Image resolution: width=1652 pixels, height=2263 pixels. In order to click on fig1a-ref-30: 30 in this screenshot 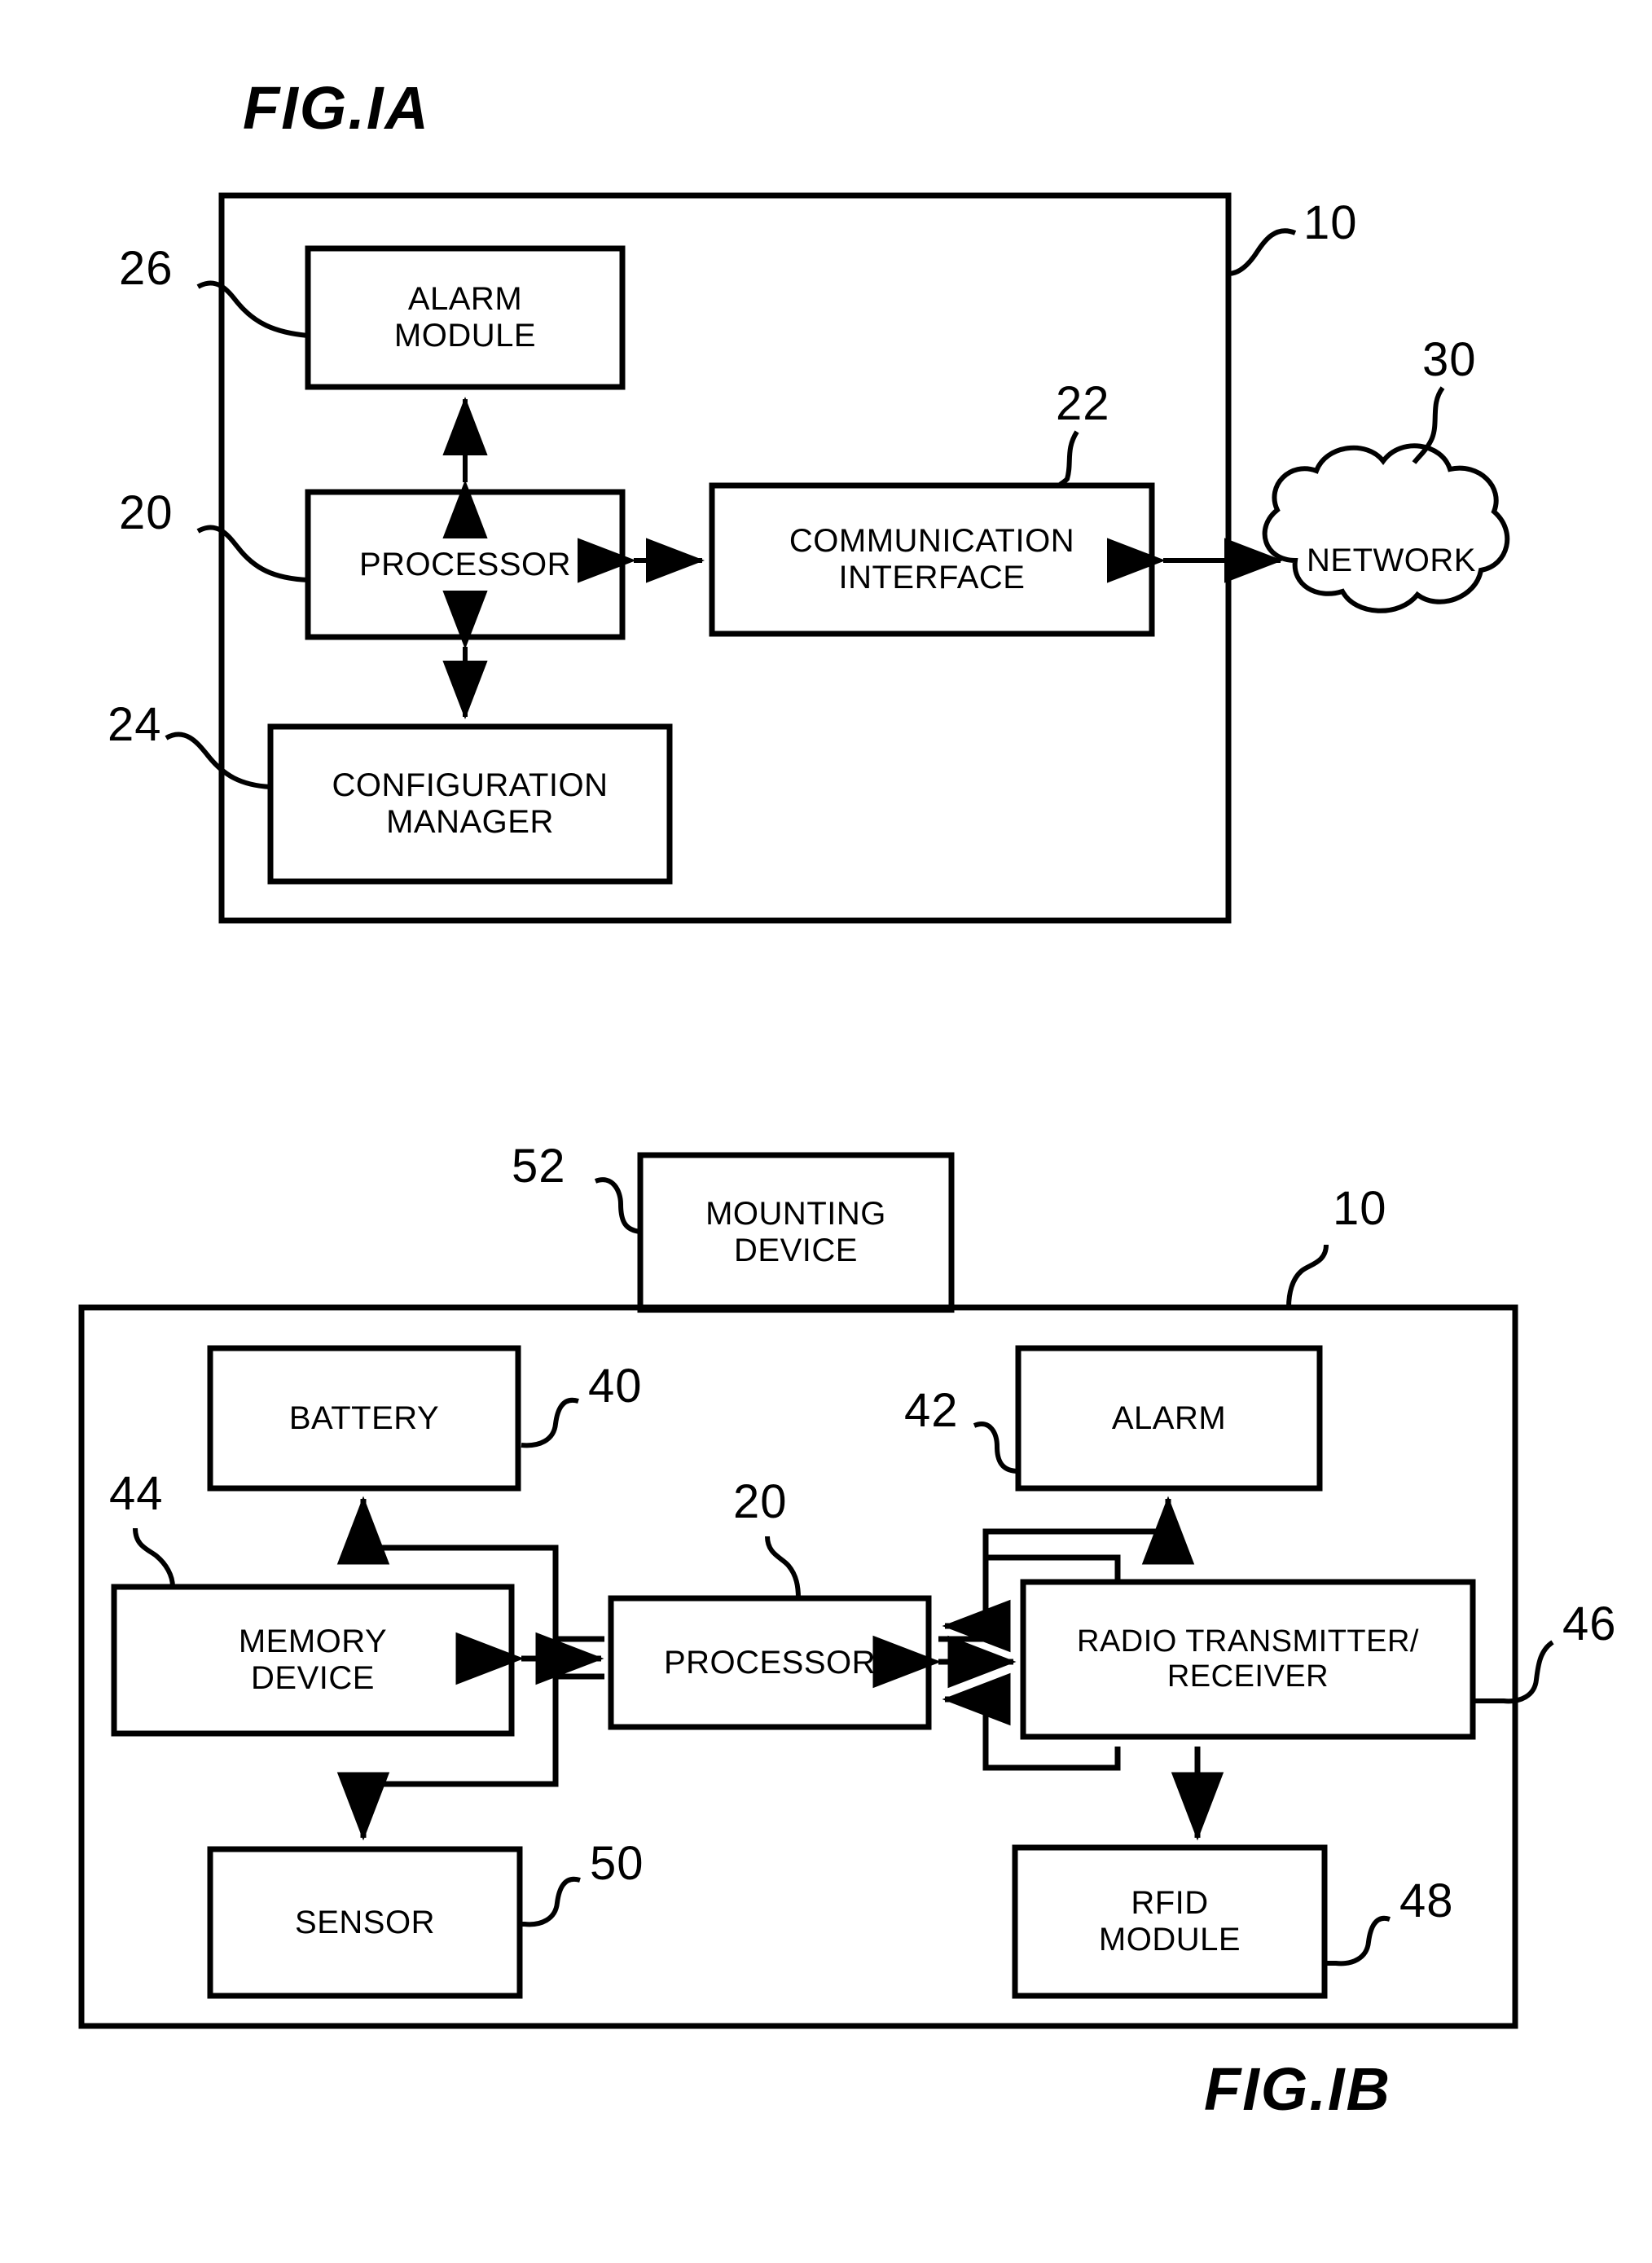, I will do `click(1449, 359)`.